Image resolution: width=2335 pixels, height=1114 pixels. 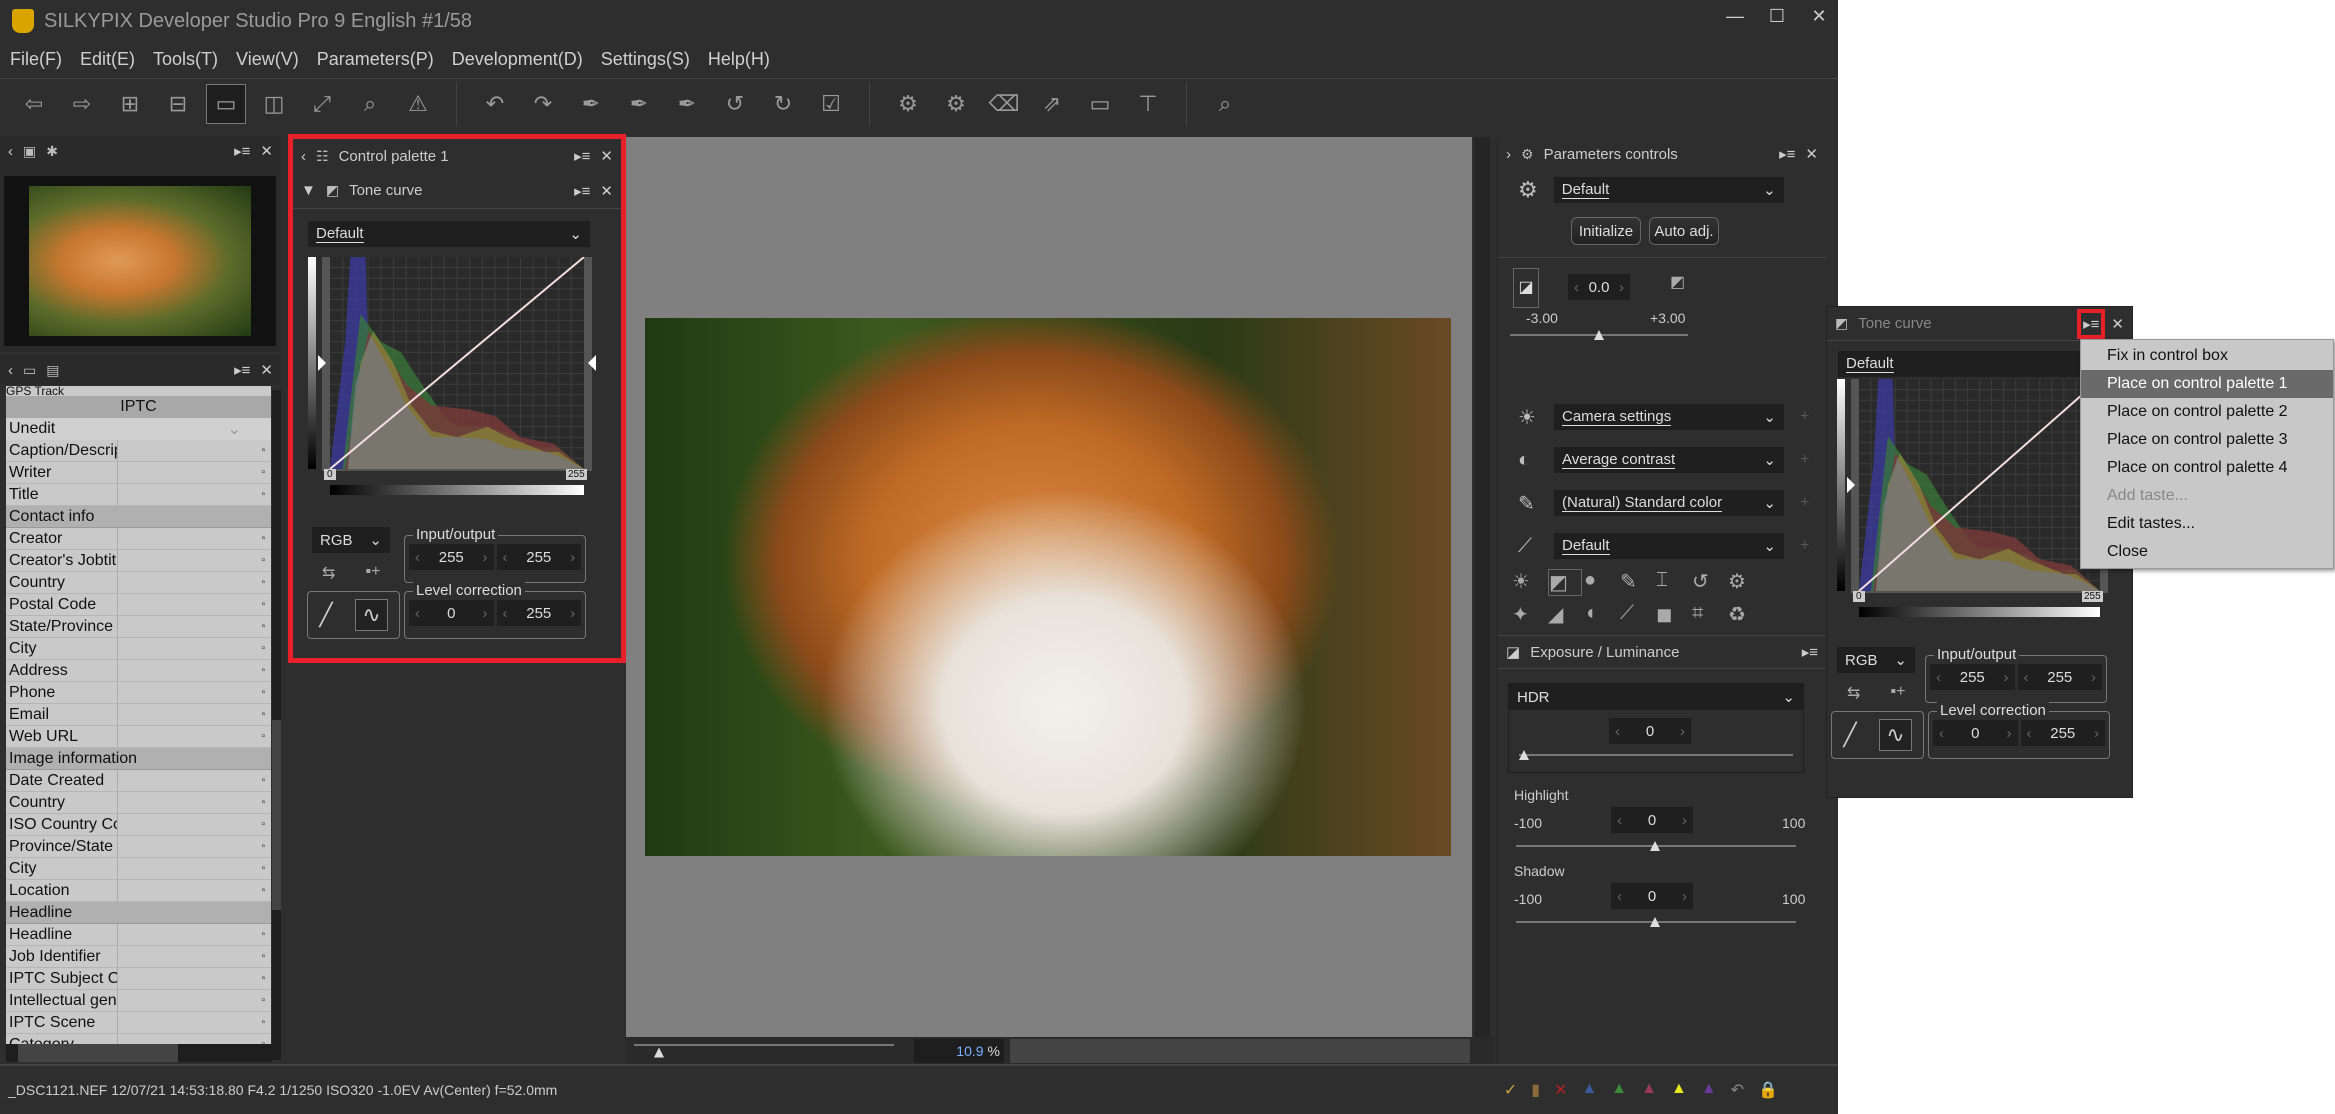 I want to click on rotate-right-icon: ↻, so click(x=783, y=104).